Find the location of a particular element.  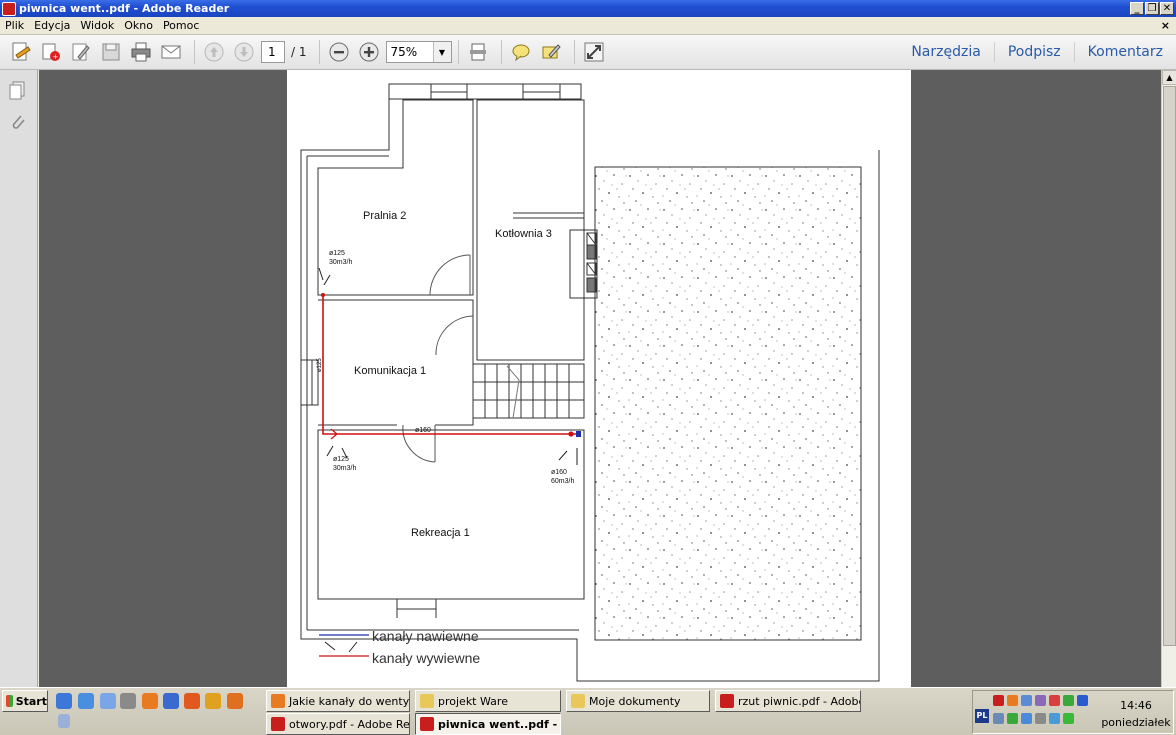

menu-widok: Widok is located at coordinates (97, 25).